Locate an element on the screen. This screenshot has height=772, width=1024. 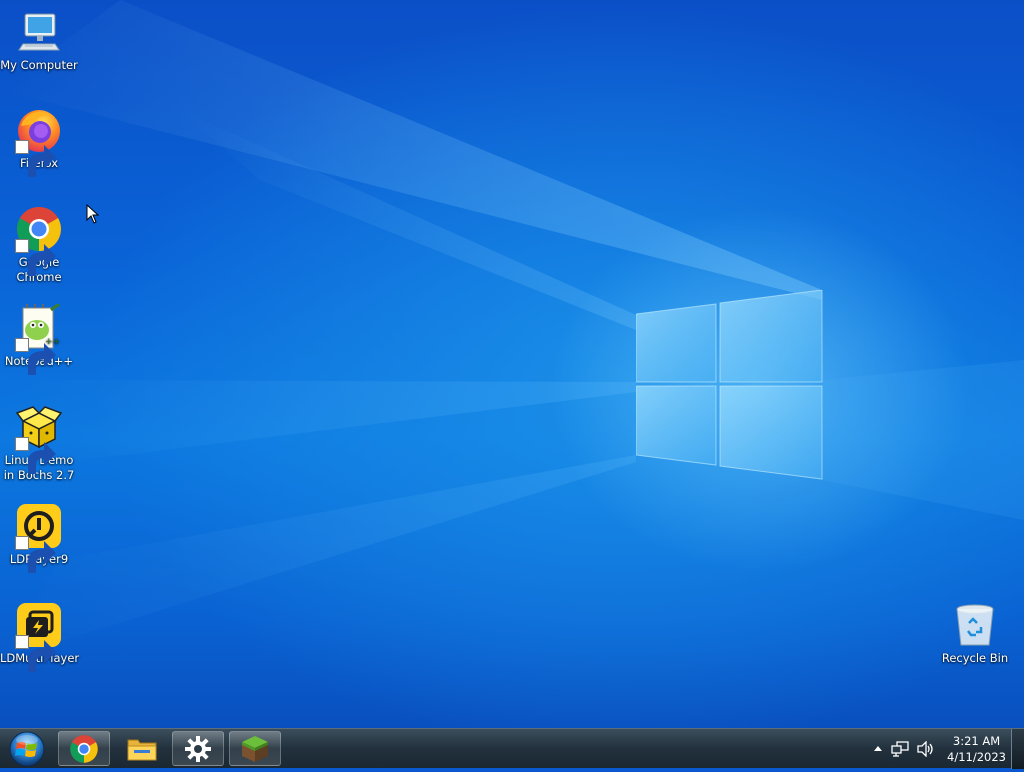
chevron-up-icon is located at coordinates (878, 748).